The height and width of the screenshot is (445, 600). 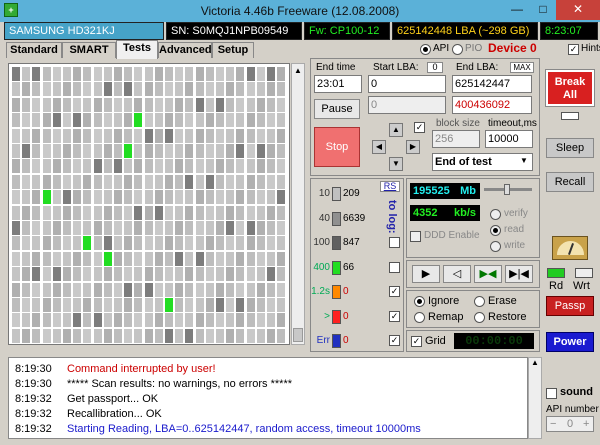 What do you see at coordinates (517, 10) in the screenshot?
I see `minimize-button: —` at bounding box center [517, 10].